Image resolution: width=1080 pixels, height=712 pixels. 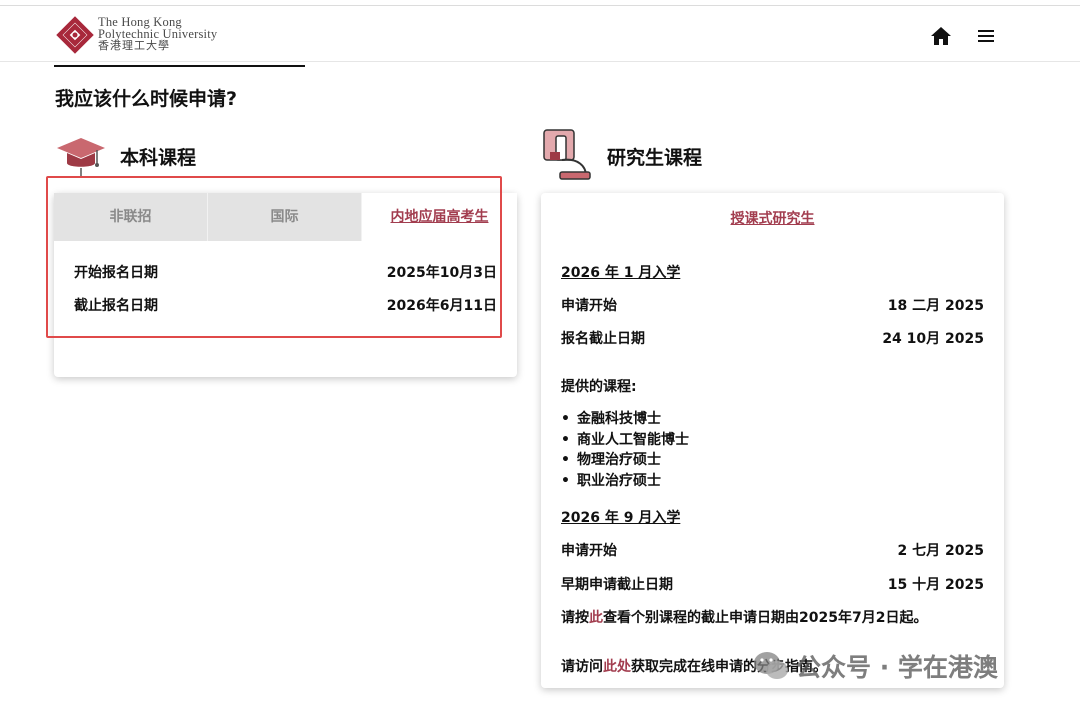 I want to click on postgraduate-section-title: 研究生课程, so click(x=655, y=158).